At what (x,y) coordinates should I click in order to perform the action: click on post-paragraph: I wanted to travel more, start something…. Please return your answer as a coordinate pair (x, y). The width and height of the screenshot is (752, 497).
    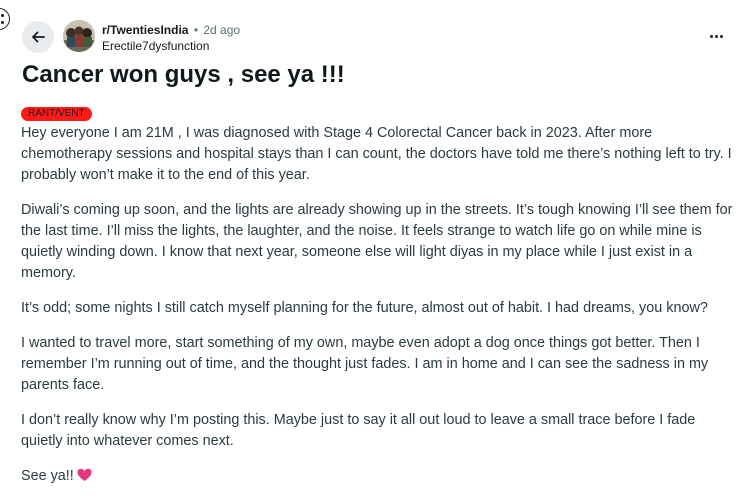
    Looking at the image, I should click on (365, 364).